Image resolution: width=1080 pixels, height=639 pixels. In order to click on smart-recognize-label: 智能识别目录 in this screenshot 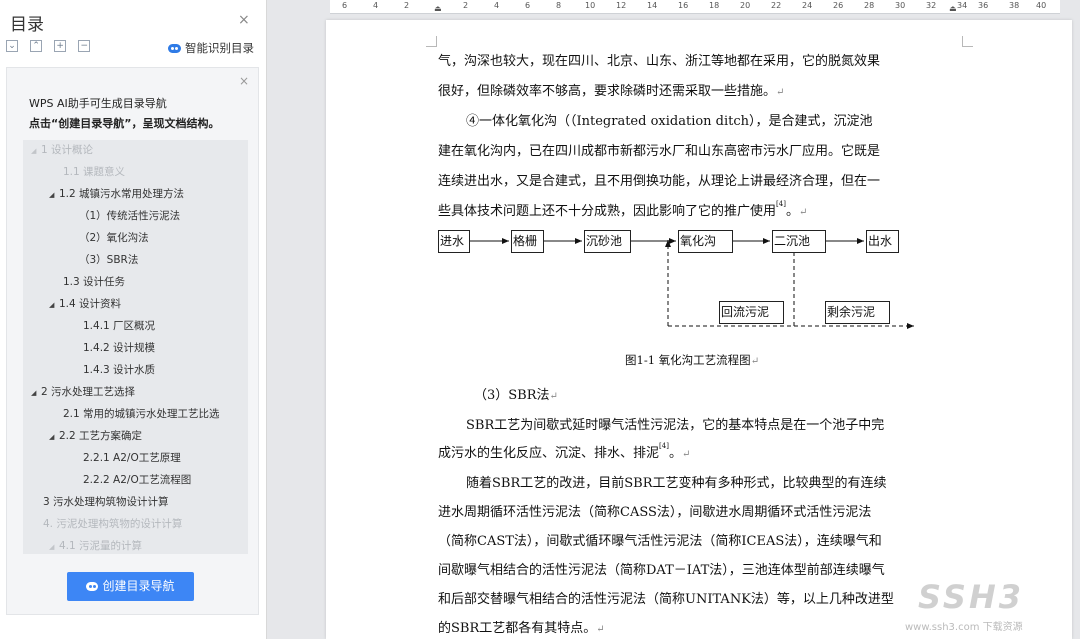, I will do `click(219, 48)`.